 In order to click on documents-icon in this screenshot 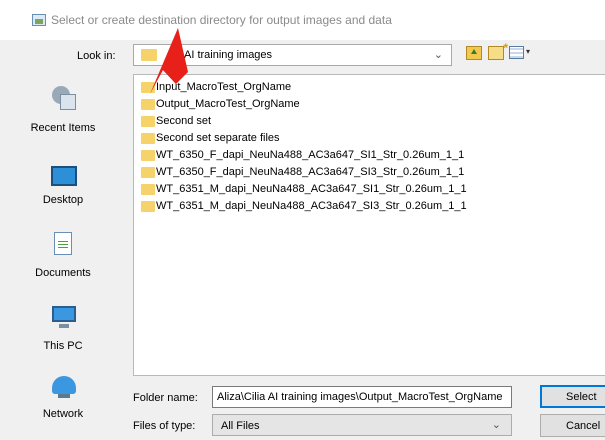, I will do `click(63, 243)`.